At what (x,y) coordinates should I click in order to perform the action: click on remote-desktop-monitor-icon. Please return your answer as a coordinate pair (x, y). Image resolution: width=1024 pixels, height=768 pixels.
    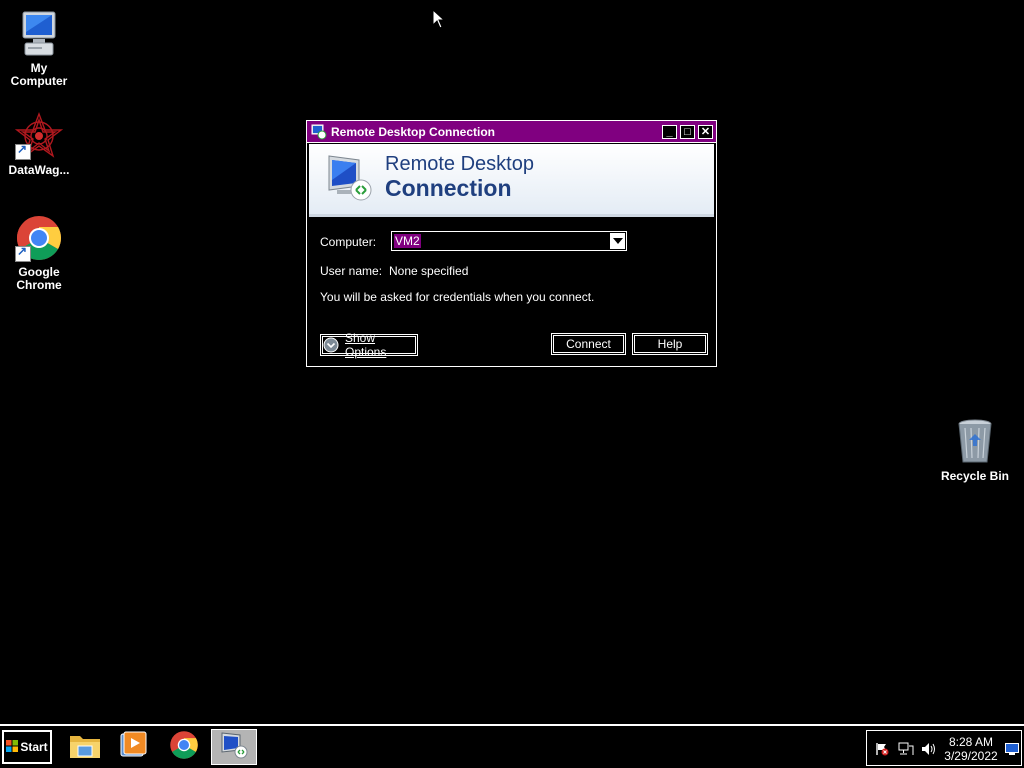
    Looking at the image, I should click on (350, 177).